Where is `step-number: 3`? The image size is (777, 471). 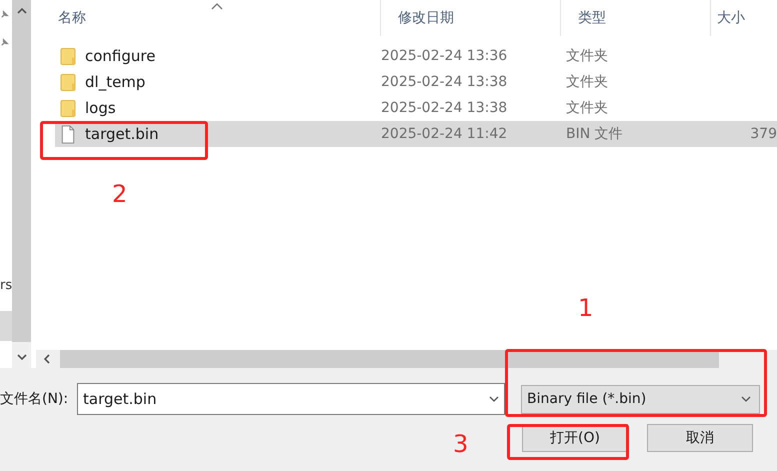 step-number: 3 is located at coordinates (460, 444).